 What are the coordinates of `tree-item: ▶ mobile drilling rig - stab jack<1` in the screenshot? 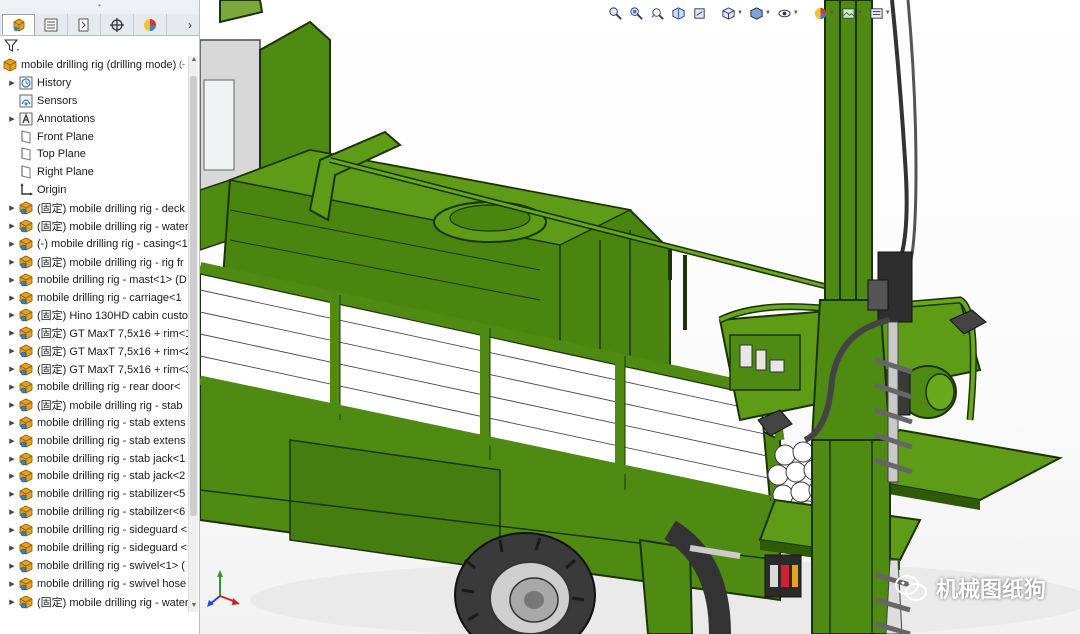 It's located at (94, 459).